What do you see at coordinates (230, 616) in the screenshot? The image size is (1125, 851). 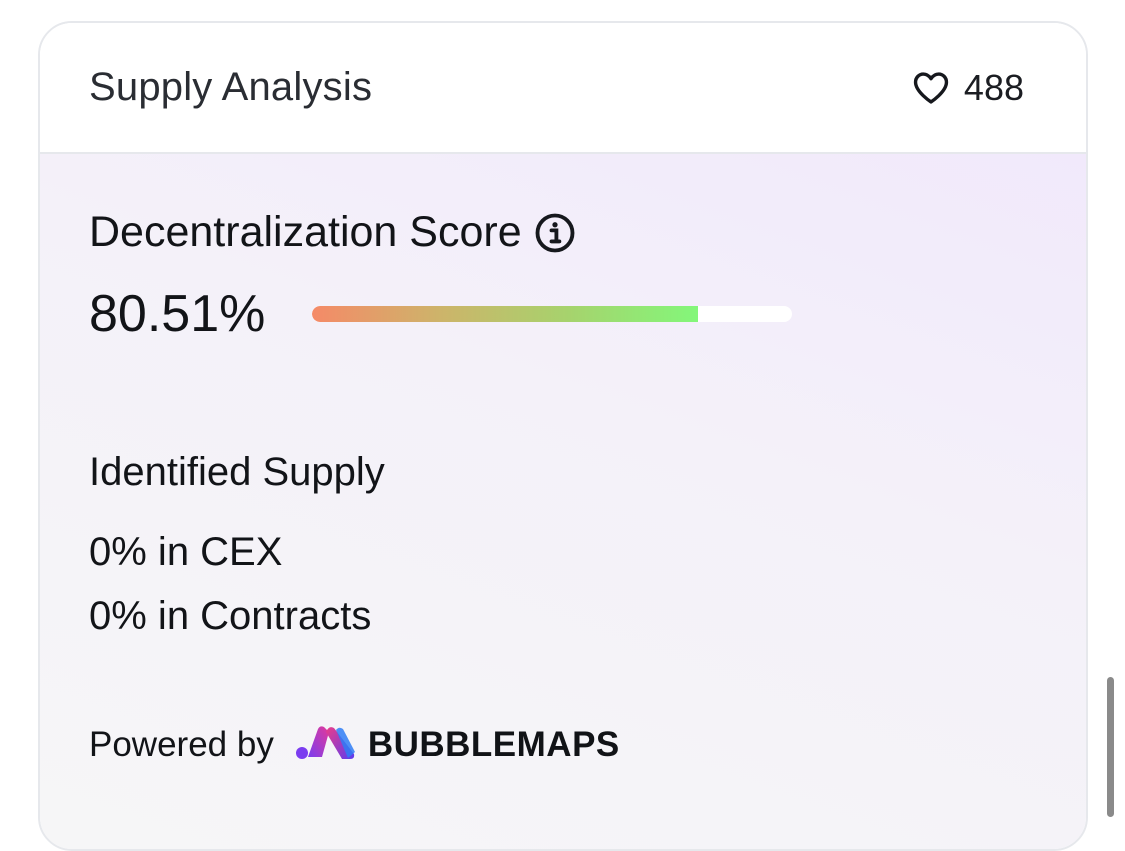 I see `contracts-supply-stat: 0% in Contracts` at bounding box center [230, 616].